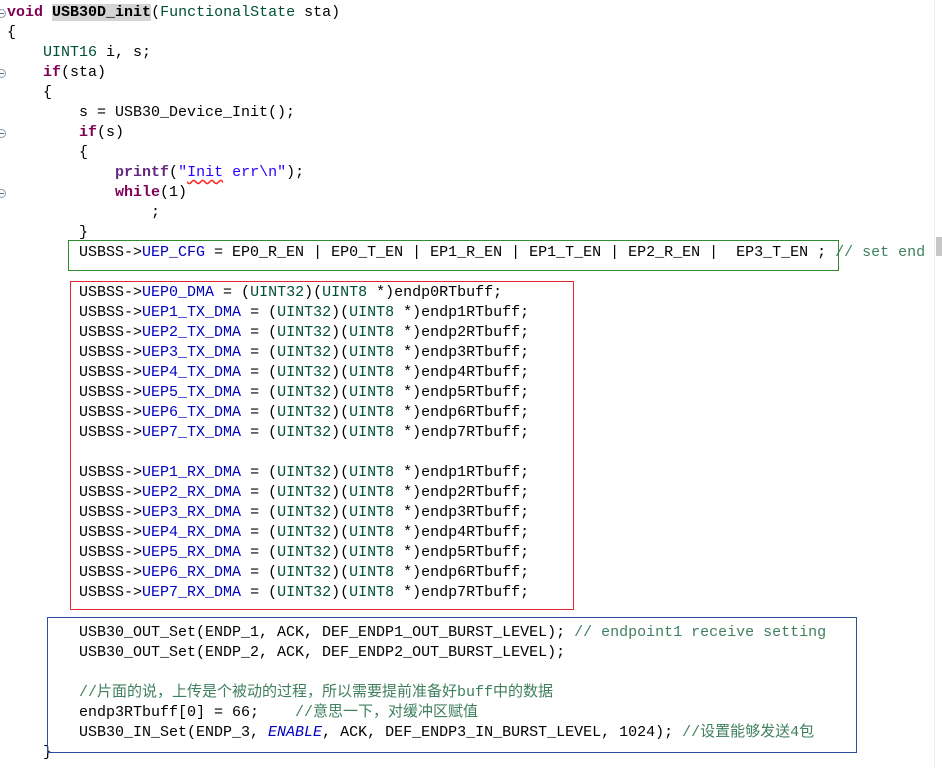 The width and height of the screenshot is (942, 768). I want to click on code-text: , ACK, DEF_ENDP3_IN_BURST_LEVEL, 1024);, so click(502, 732).